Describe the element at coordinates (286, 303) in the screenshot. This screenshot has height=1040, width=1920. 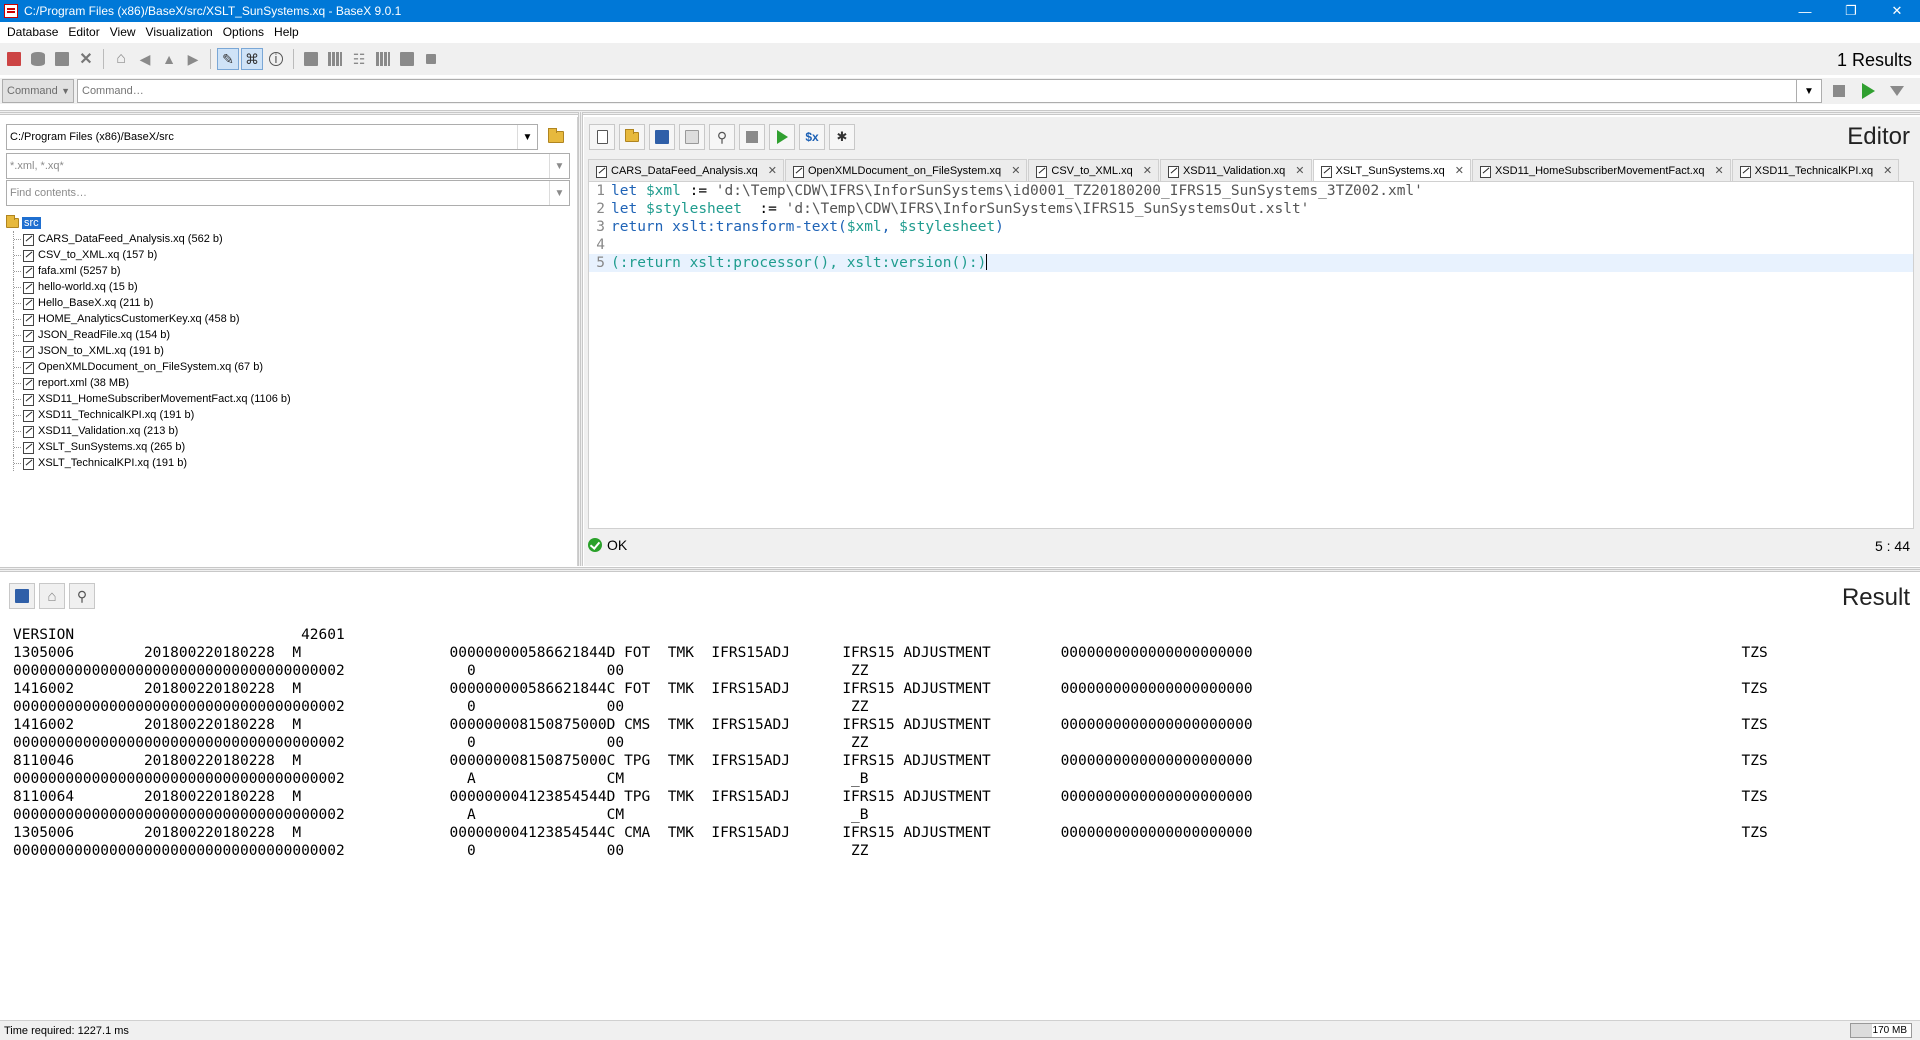
I see `tree-file-item: Hello_BaseX.xq (211 b)` at that location.